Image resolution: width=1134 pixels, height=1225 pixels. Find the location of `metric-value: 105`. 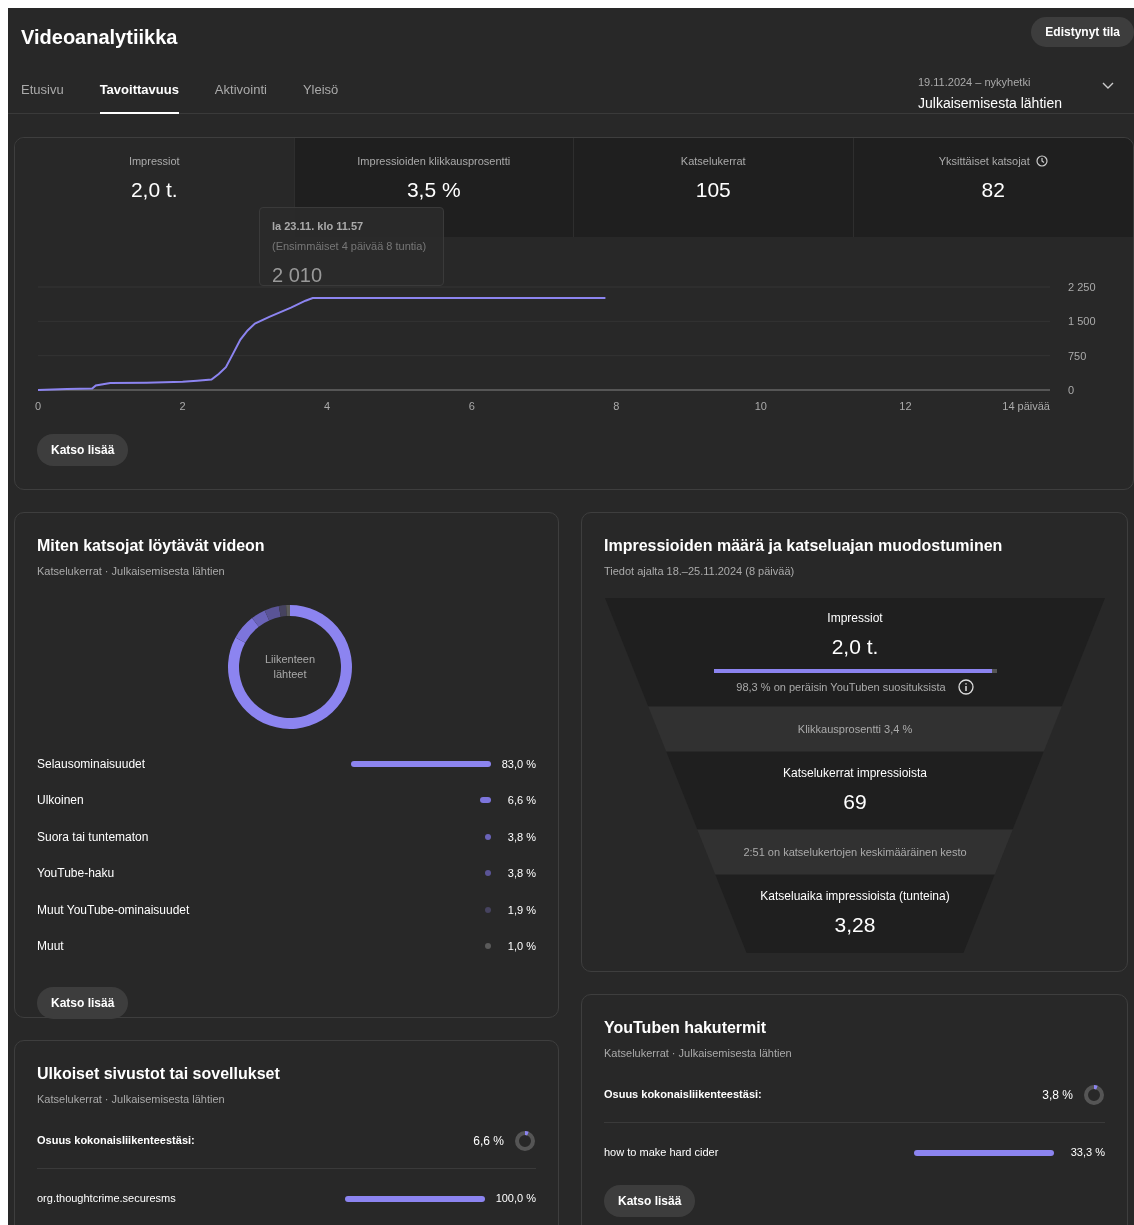

metric-value: 105 is located at coordinates (713, 189).